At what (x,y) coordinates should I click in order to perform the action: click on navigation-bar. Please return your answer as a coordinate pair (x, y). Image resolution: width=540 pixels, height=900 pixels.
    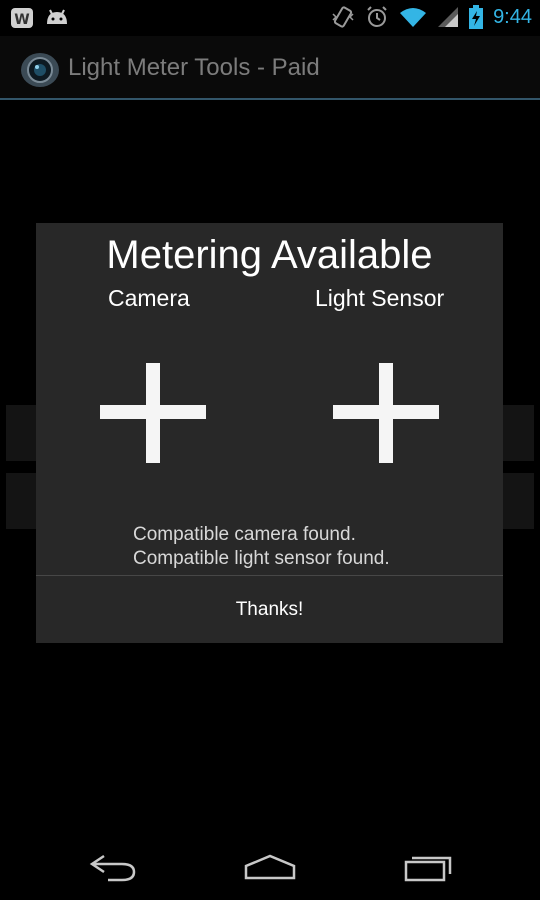
    Looking at the image, I should click on (270, 865).